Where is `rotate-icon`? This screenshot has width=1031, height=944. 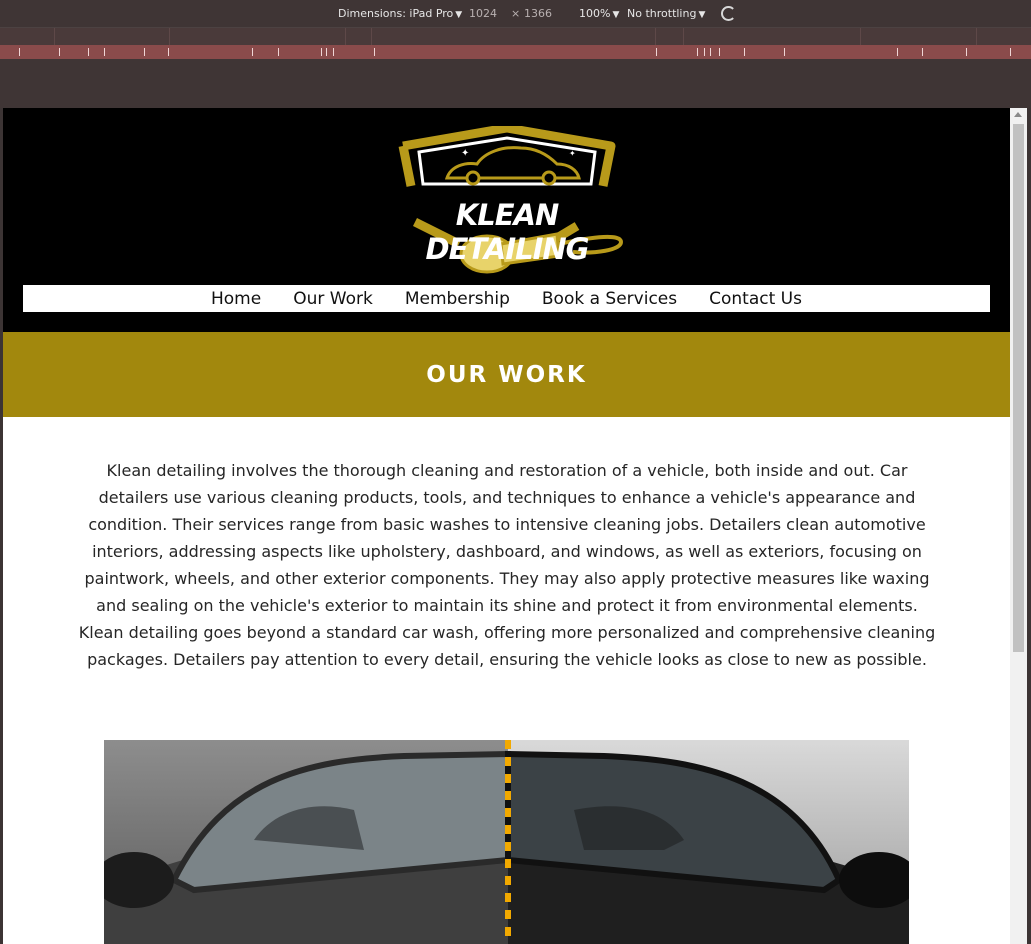 rotate-icon is located at coordinates (728, 13).